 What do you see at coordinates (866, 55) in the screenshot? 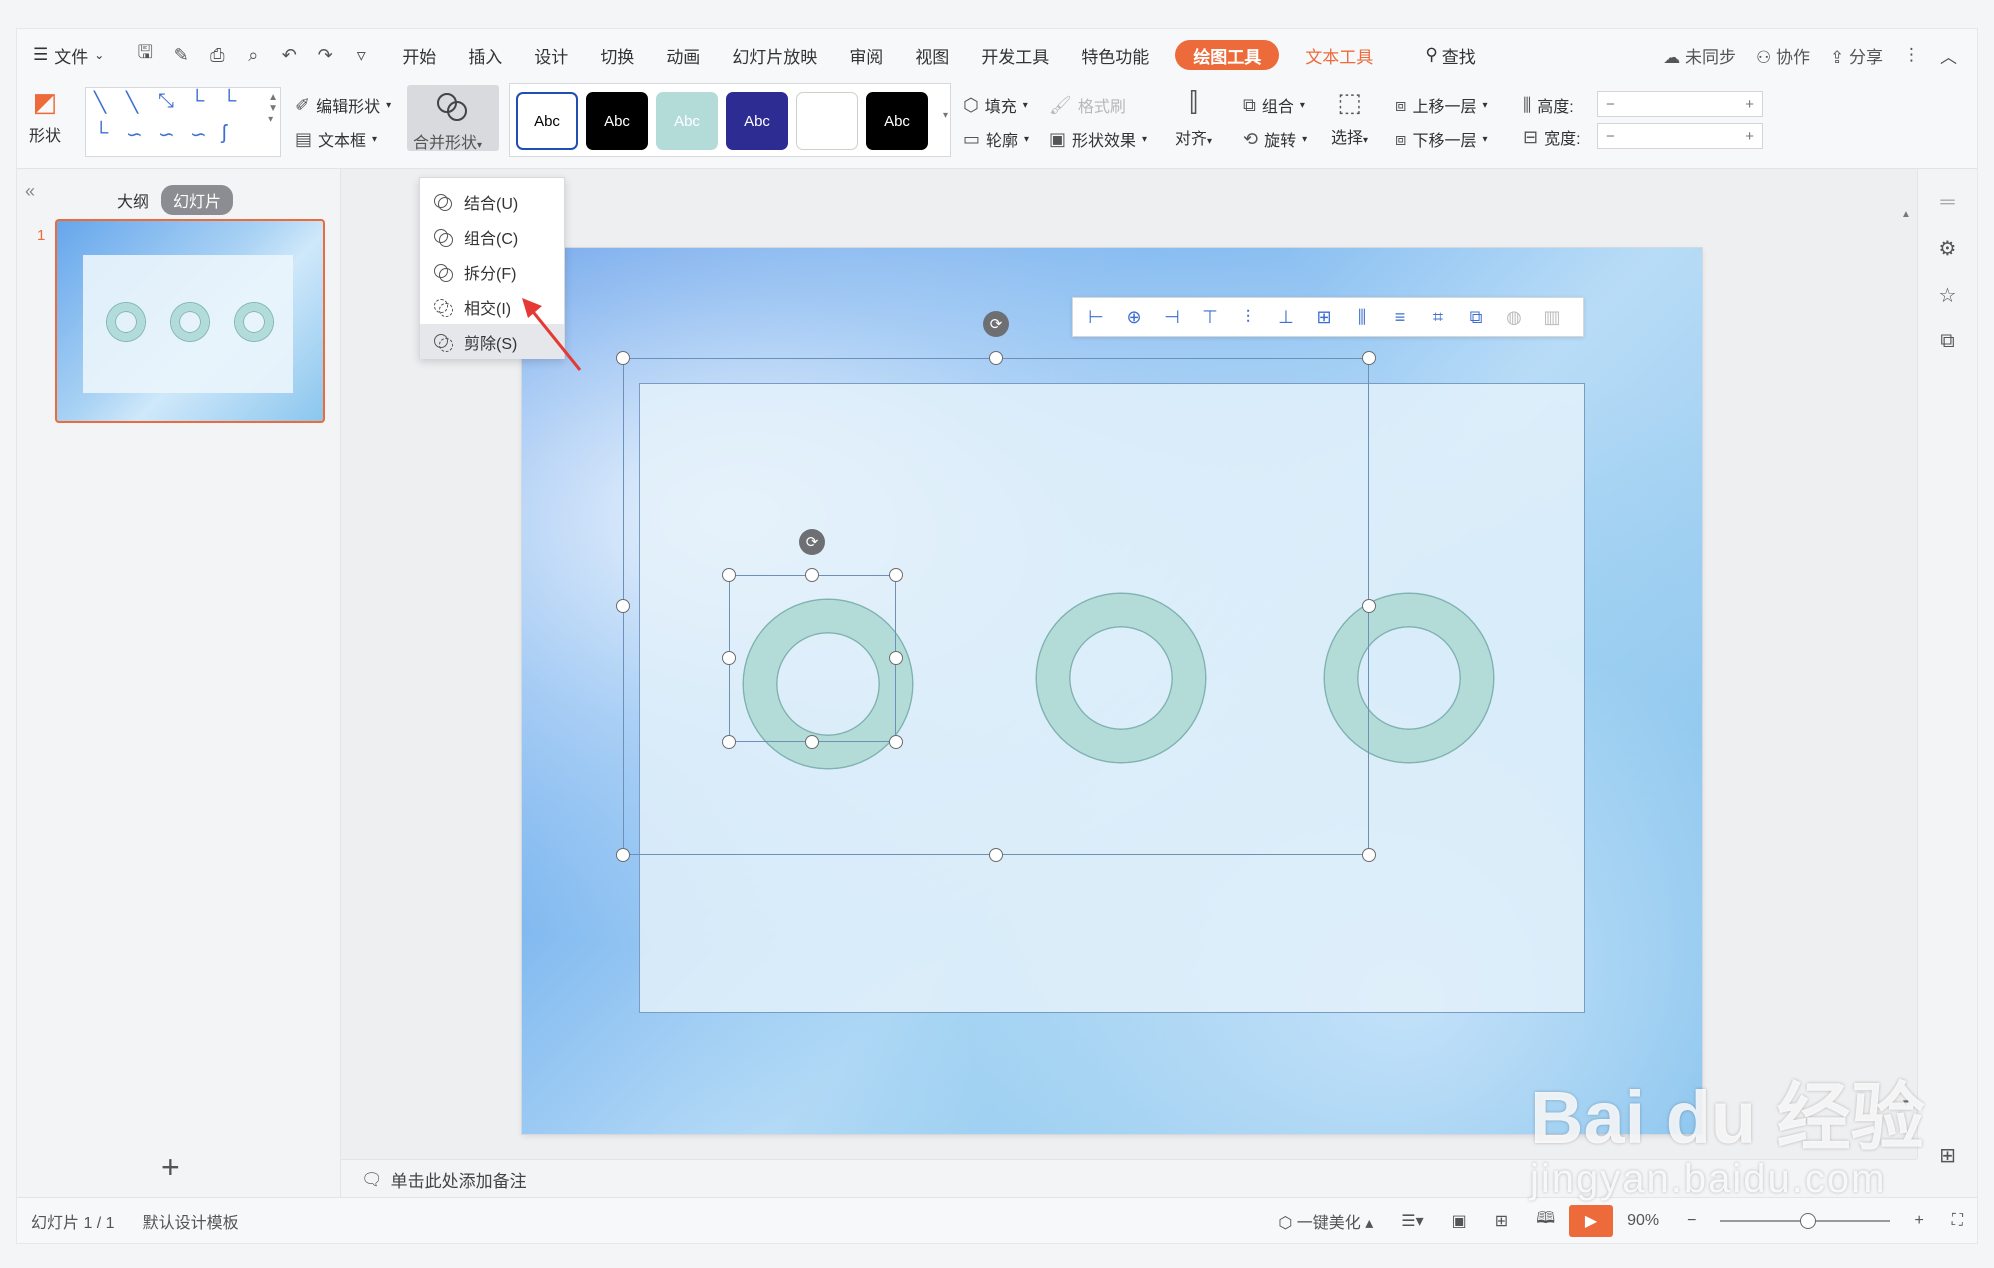
I see `tab-review: 审阅` at bounding box center [866, 55].